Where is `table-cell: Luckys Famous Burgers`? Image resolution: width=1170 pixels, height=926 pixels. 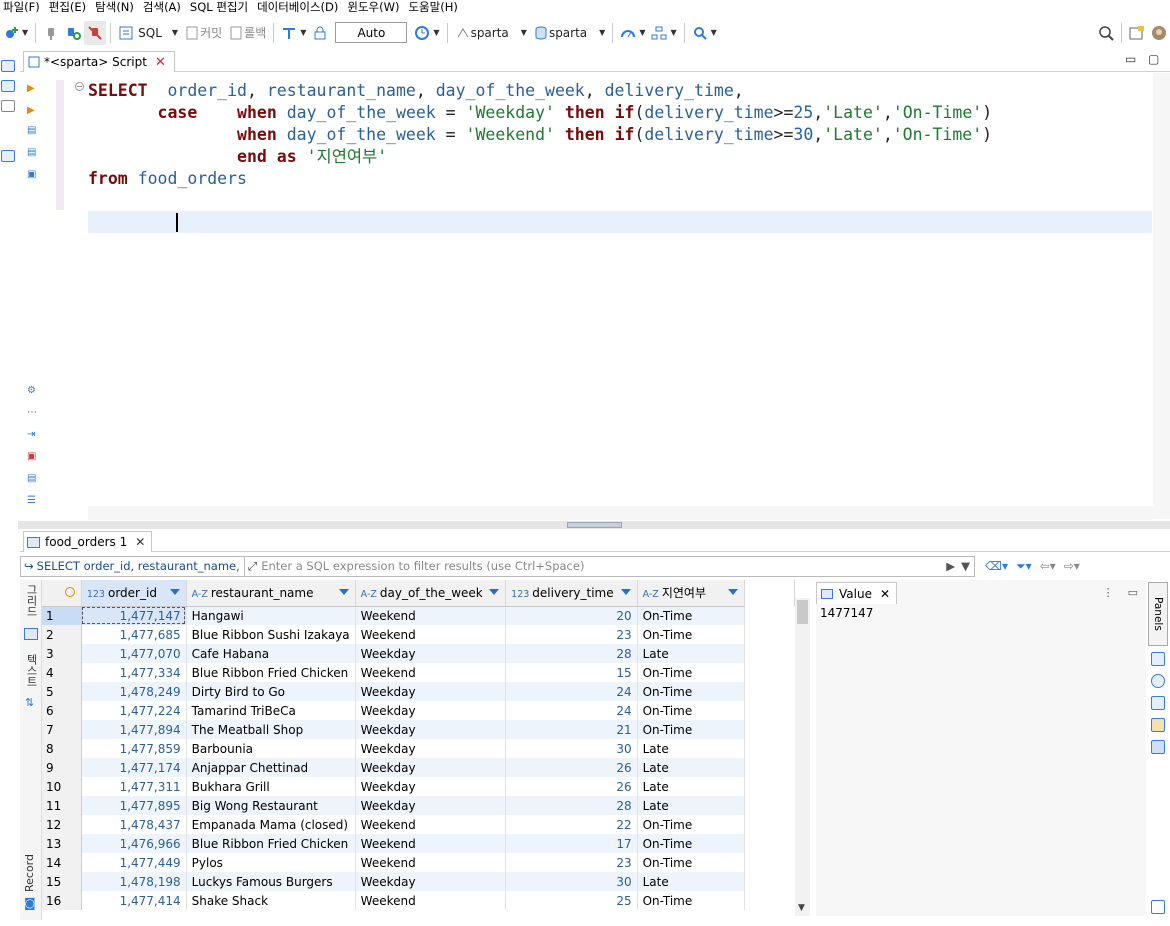 table-cell: Luckys Famous Burgers is located at coordinates (271, 881).